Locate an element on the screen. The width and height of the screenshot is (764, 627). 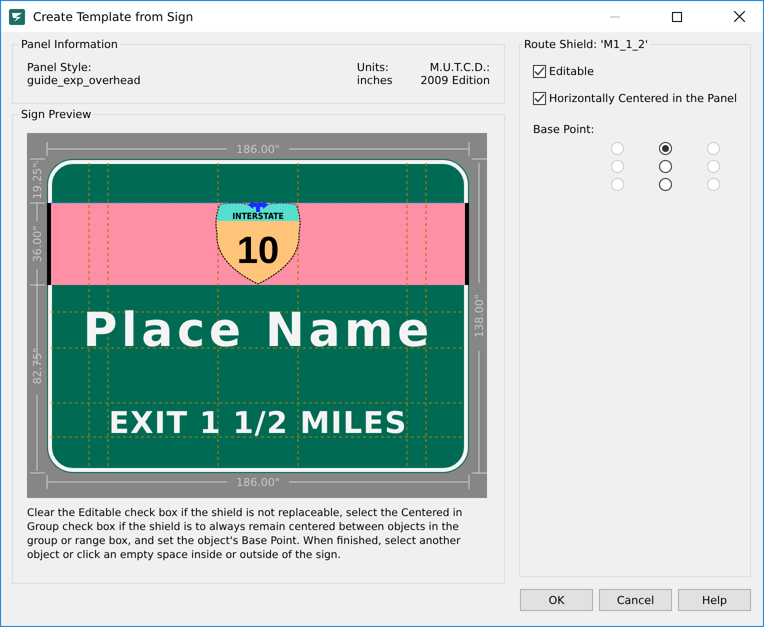
dimension-label: 138.00" is located at coordinates (479, 316).